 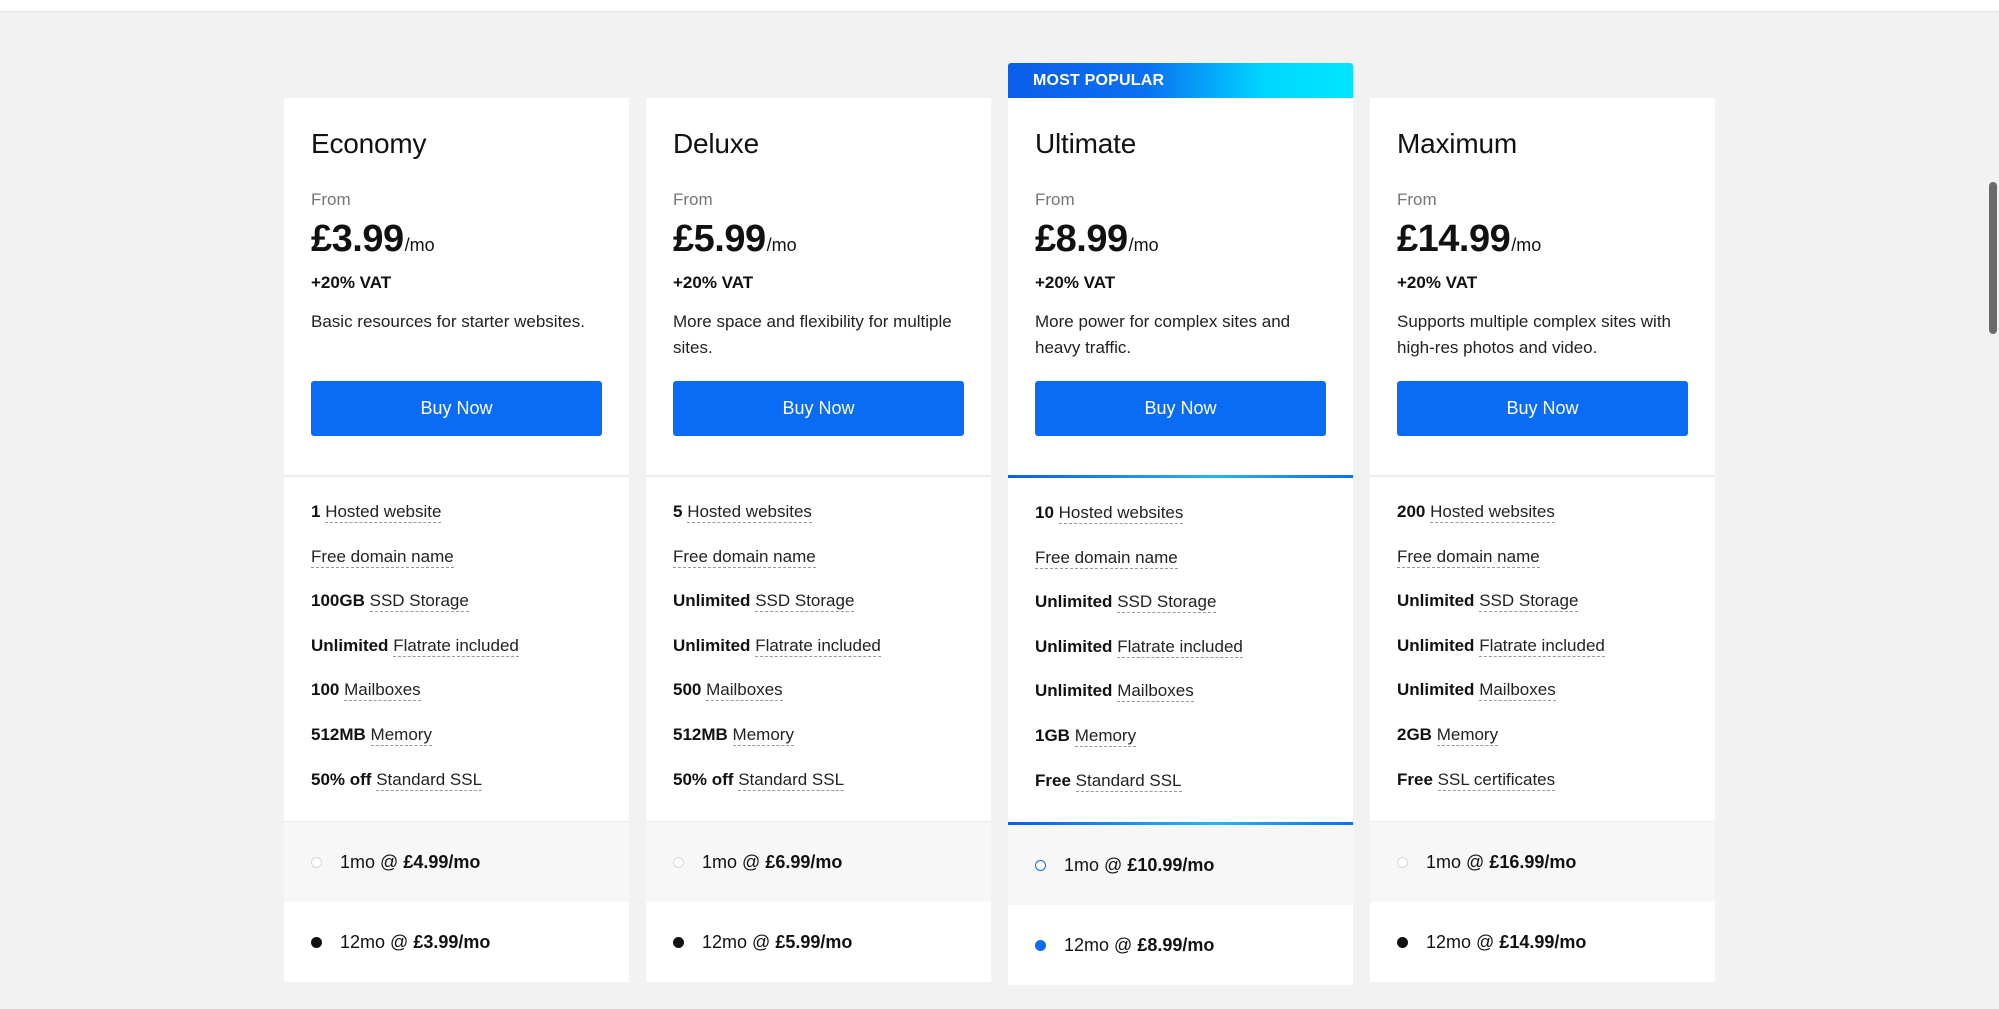 I want to click on feature-value: 10, so click(x=1044, y=512).